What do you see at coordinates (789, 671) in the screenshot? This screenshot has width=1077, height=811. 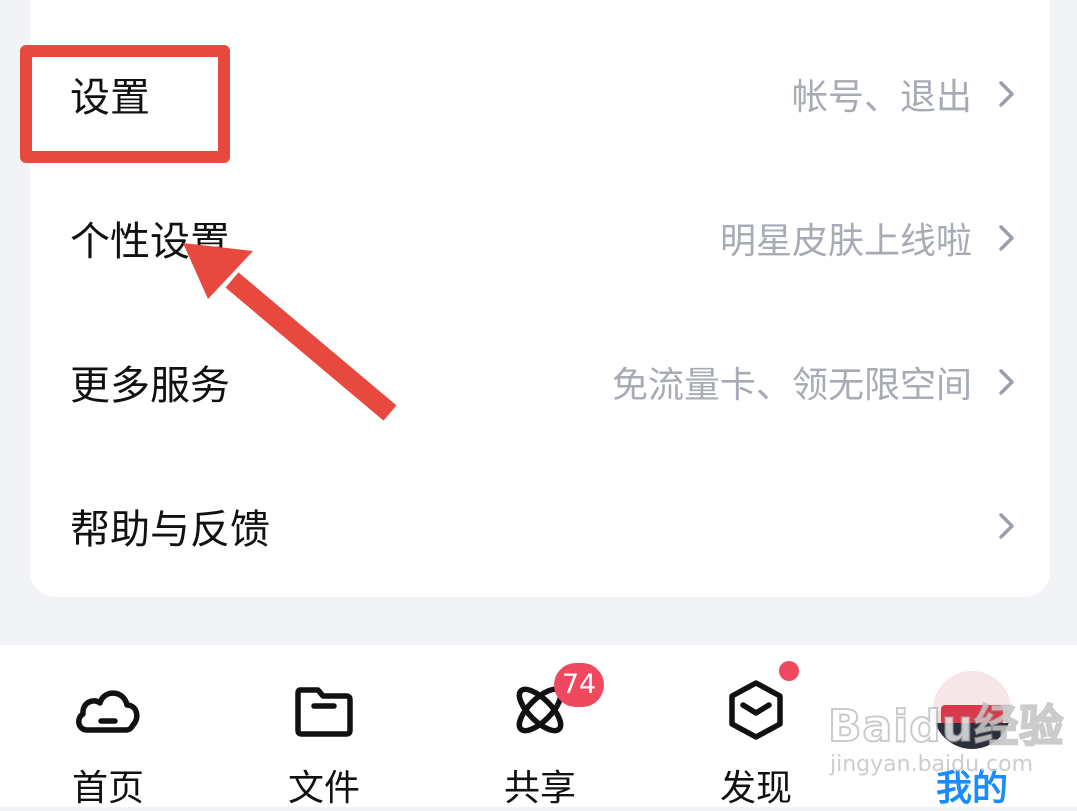 I see `notification-dot` at bounding box center [789, 671].